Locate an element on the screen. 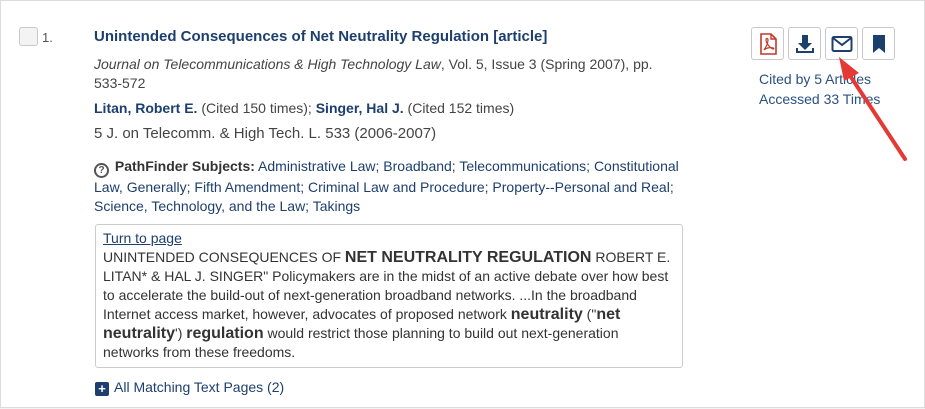 This screenshot has width=925, height=409. action-toolbar is located at coordinates (823, 43).